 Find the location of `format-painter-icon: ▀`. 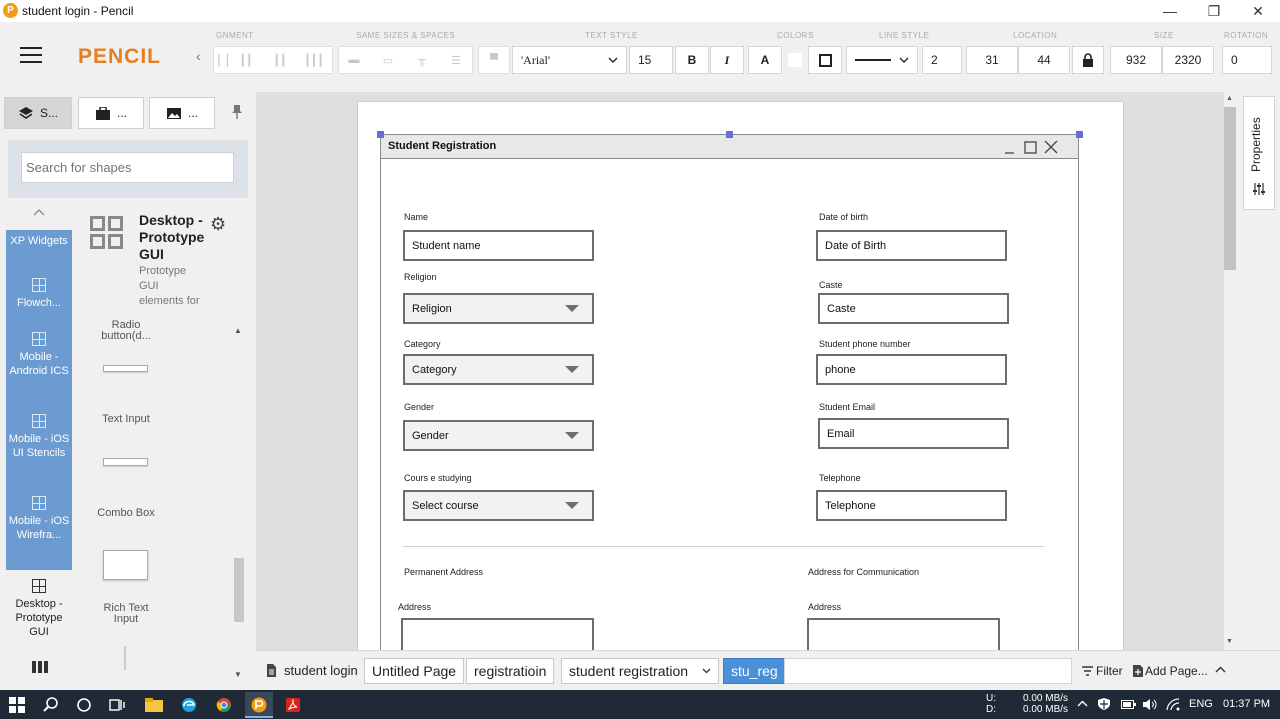

format-painter-icon: ▀ is located at coordinates (494, 60).